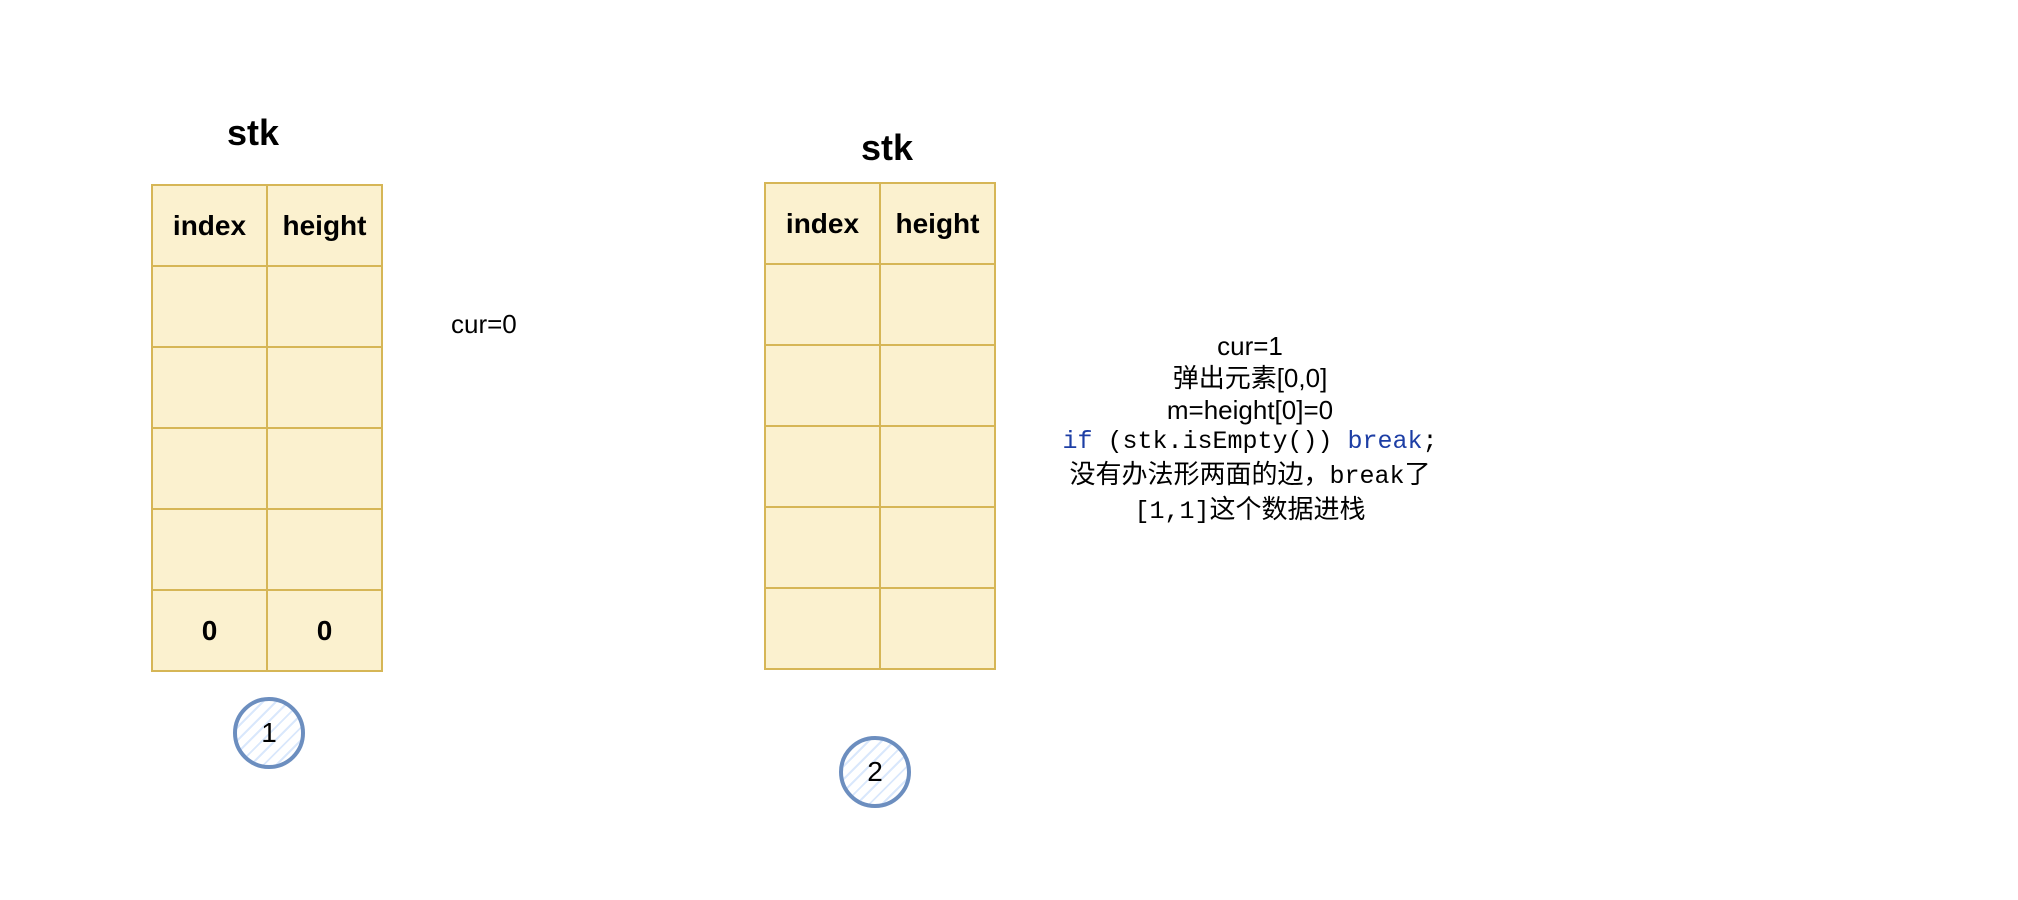 Image resolution: width=2018 pixels, height=900 pixels. Describe the element at coordinates (253, 132) in the screenshot. I see `stack-title-1: stk` at that location.